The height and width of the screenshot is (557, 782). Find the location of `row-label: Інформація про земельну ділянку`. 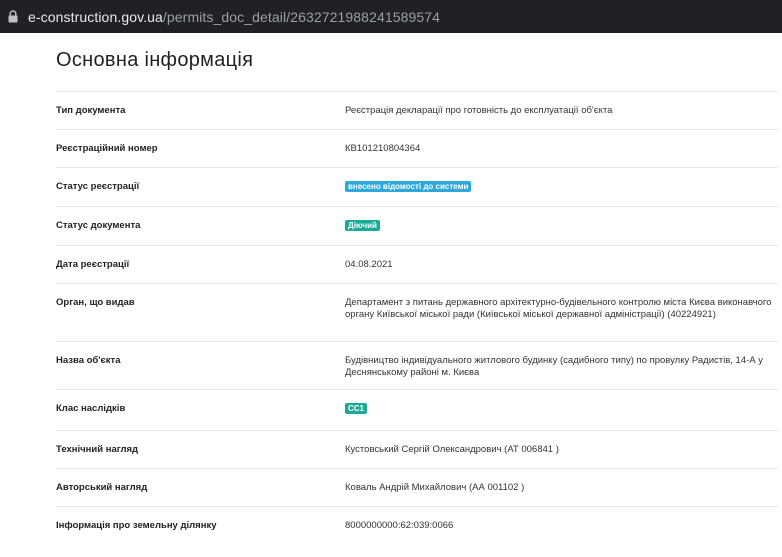

row-label: Інформація про земельну ділянку is located at coordinates (136, 525).